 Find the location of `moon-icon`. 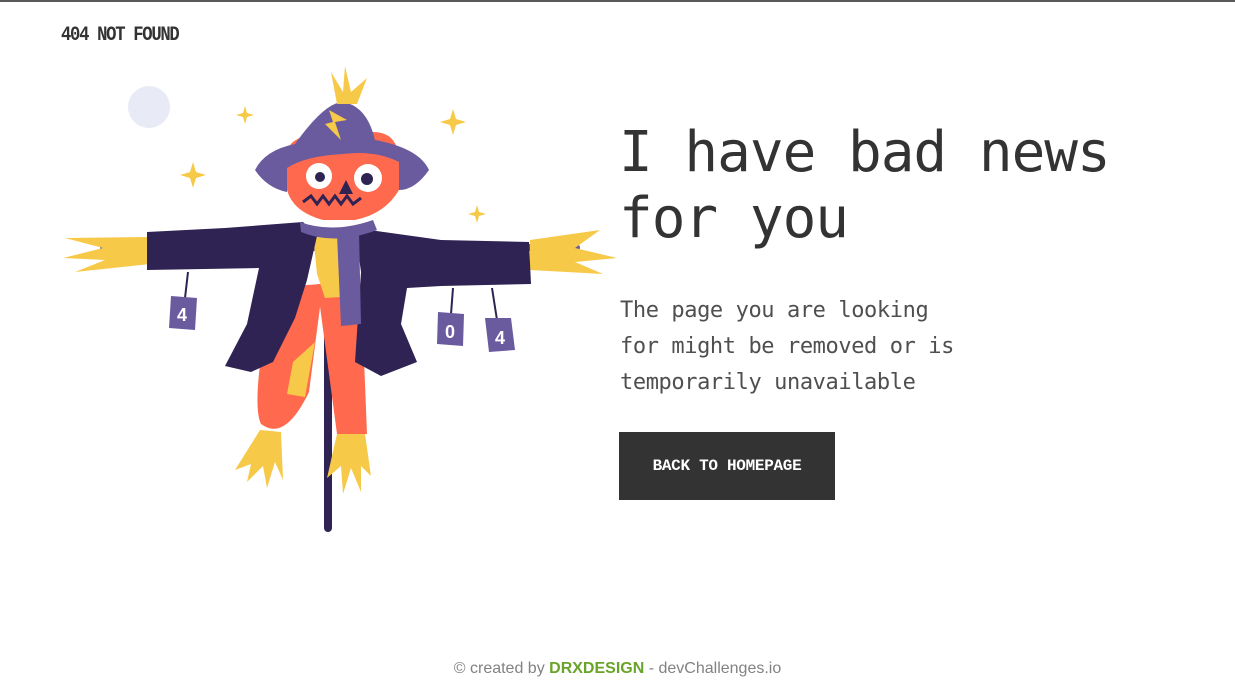

moon-icon is located at coordinates (149, 107).